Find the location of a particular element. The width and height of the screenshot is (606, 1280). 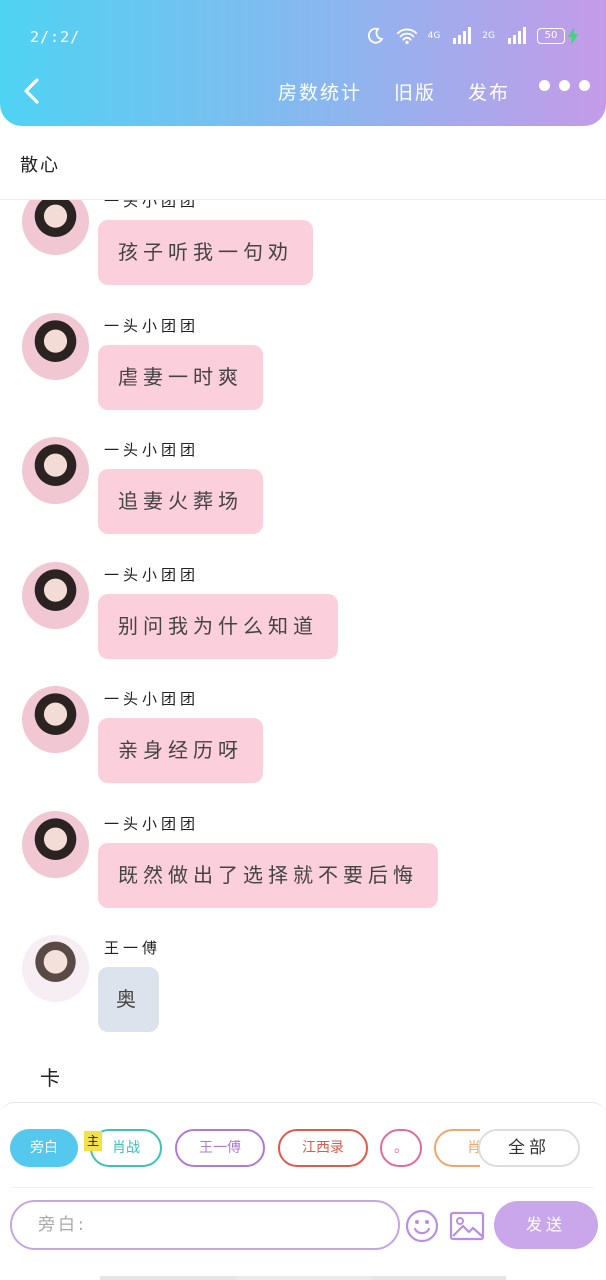

old-version-button: 旧版 is located at coordinates (415, 91).